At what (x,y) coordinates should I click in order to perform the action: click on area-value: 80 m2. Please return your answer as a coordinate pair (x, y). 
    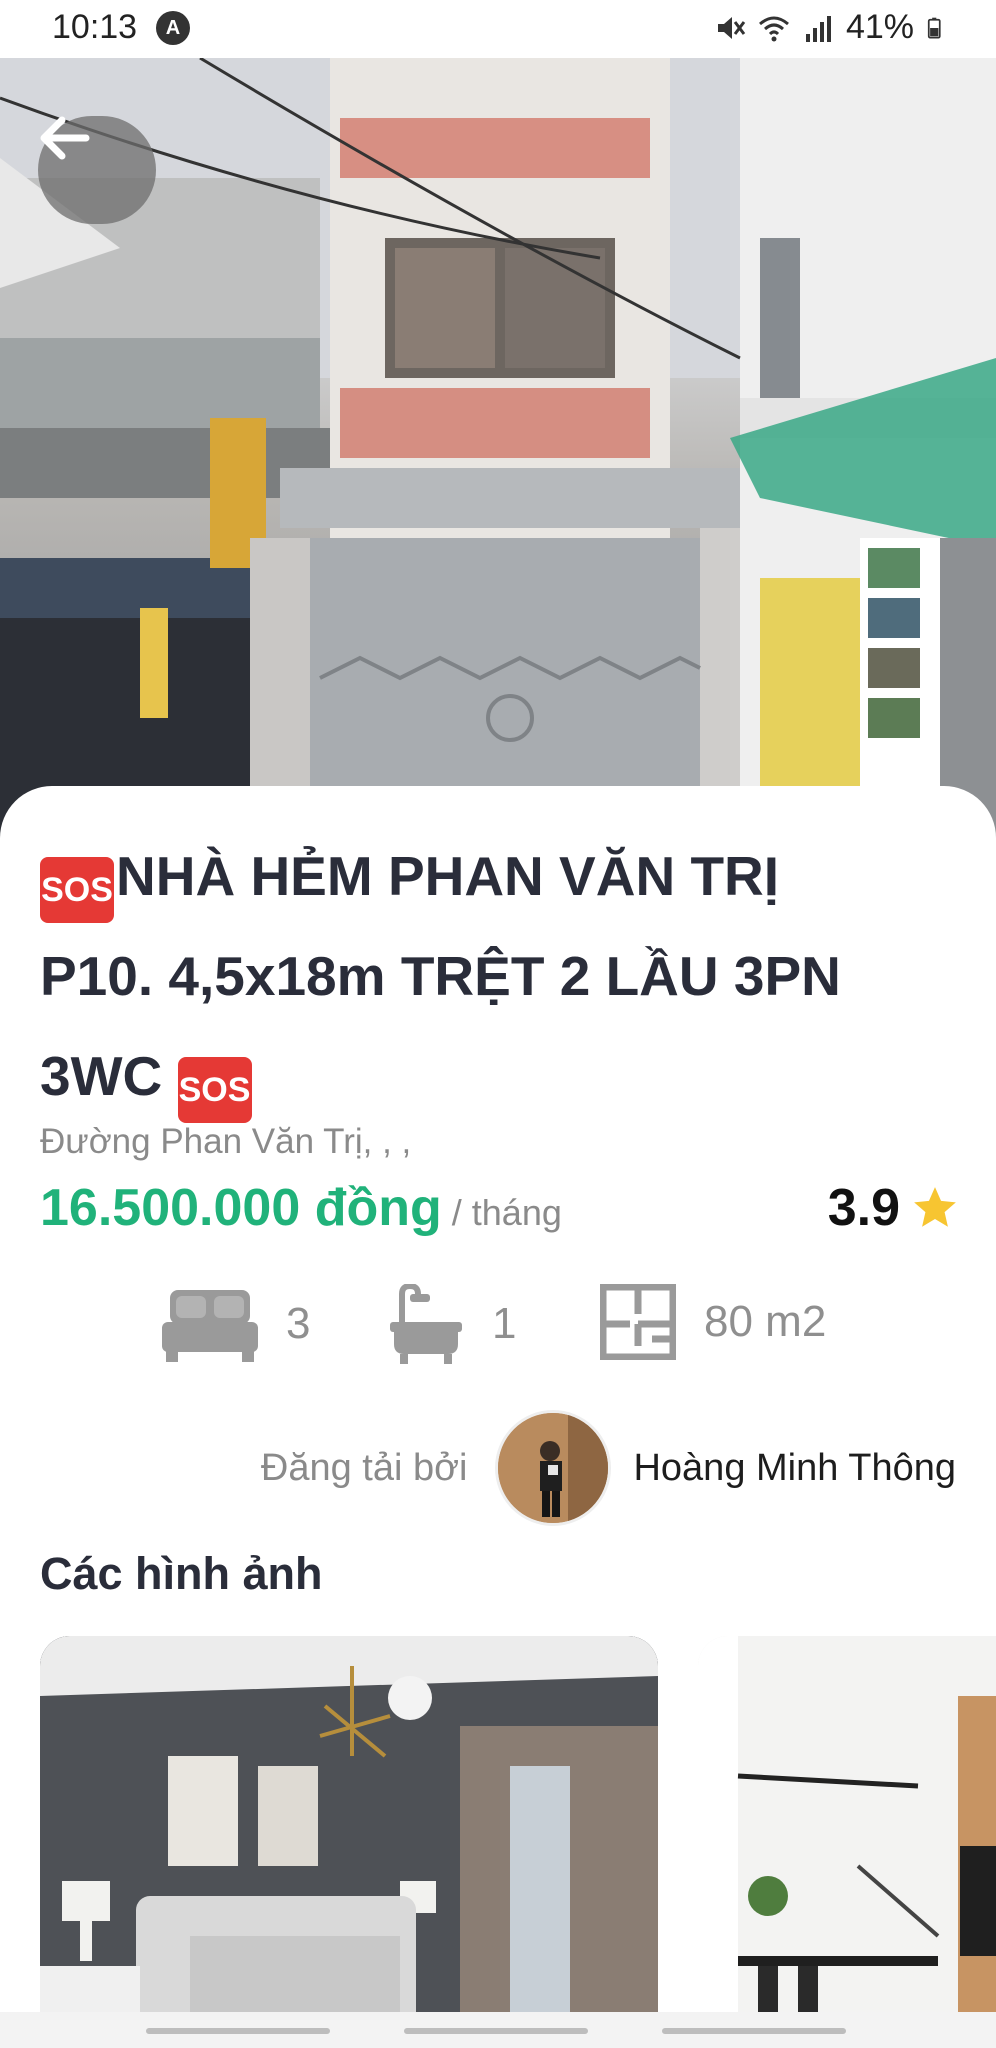
    Looking at the image, I should click on (765, 1321).